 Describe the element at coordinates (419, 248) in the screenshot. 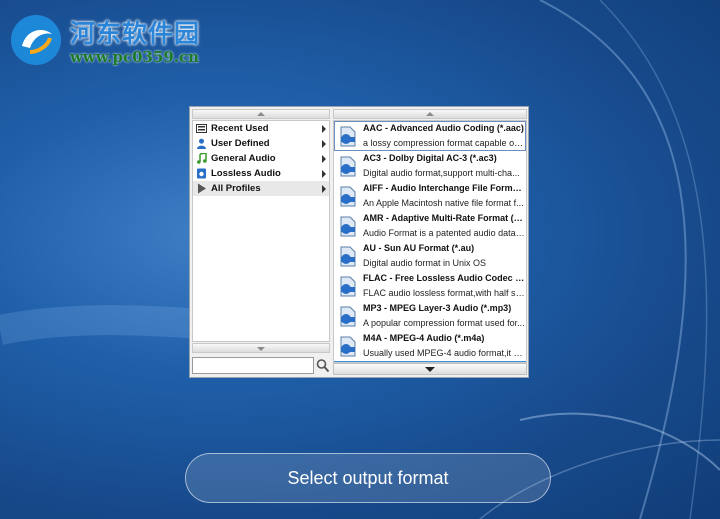

I see `format-name: AU - Sun AU Format (*.au)` at that location.